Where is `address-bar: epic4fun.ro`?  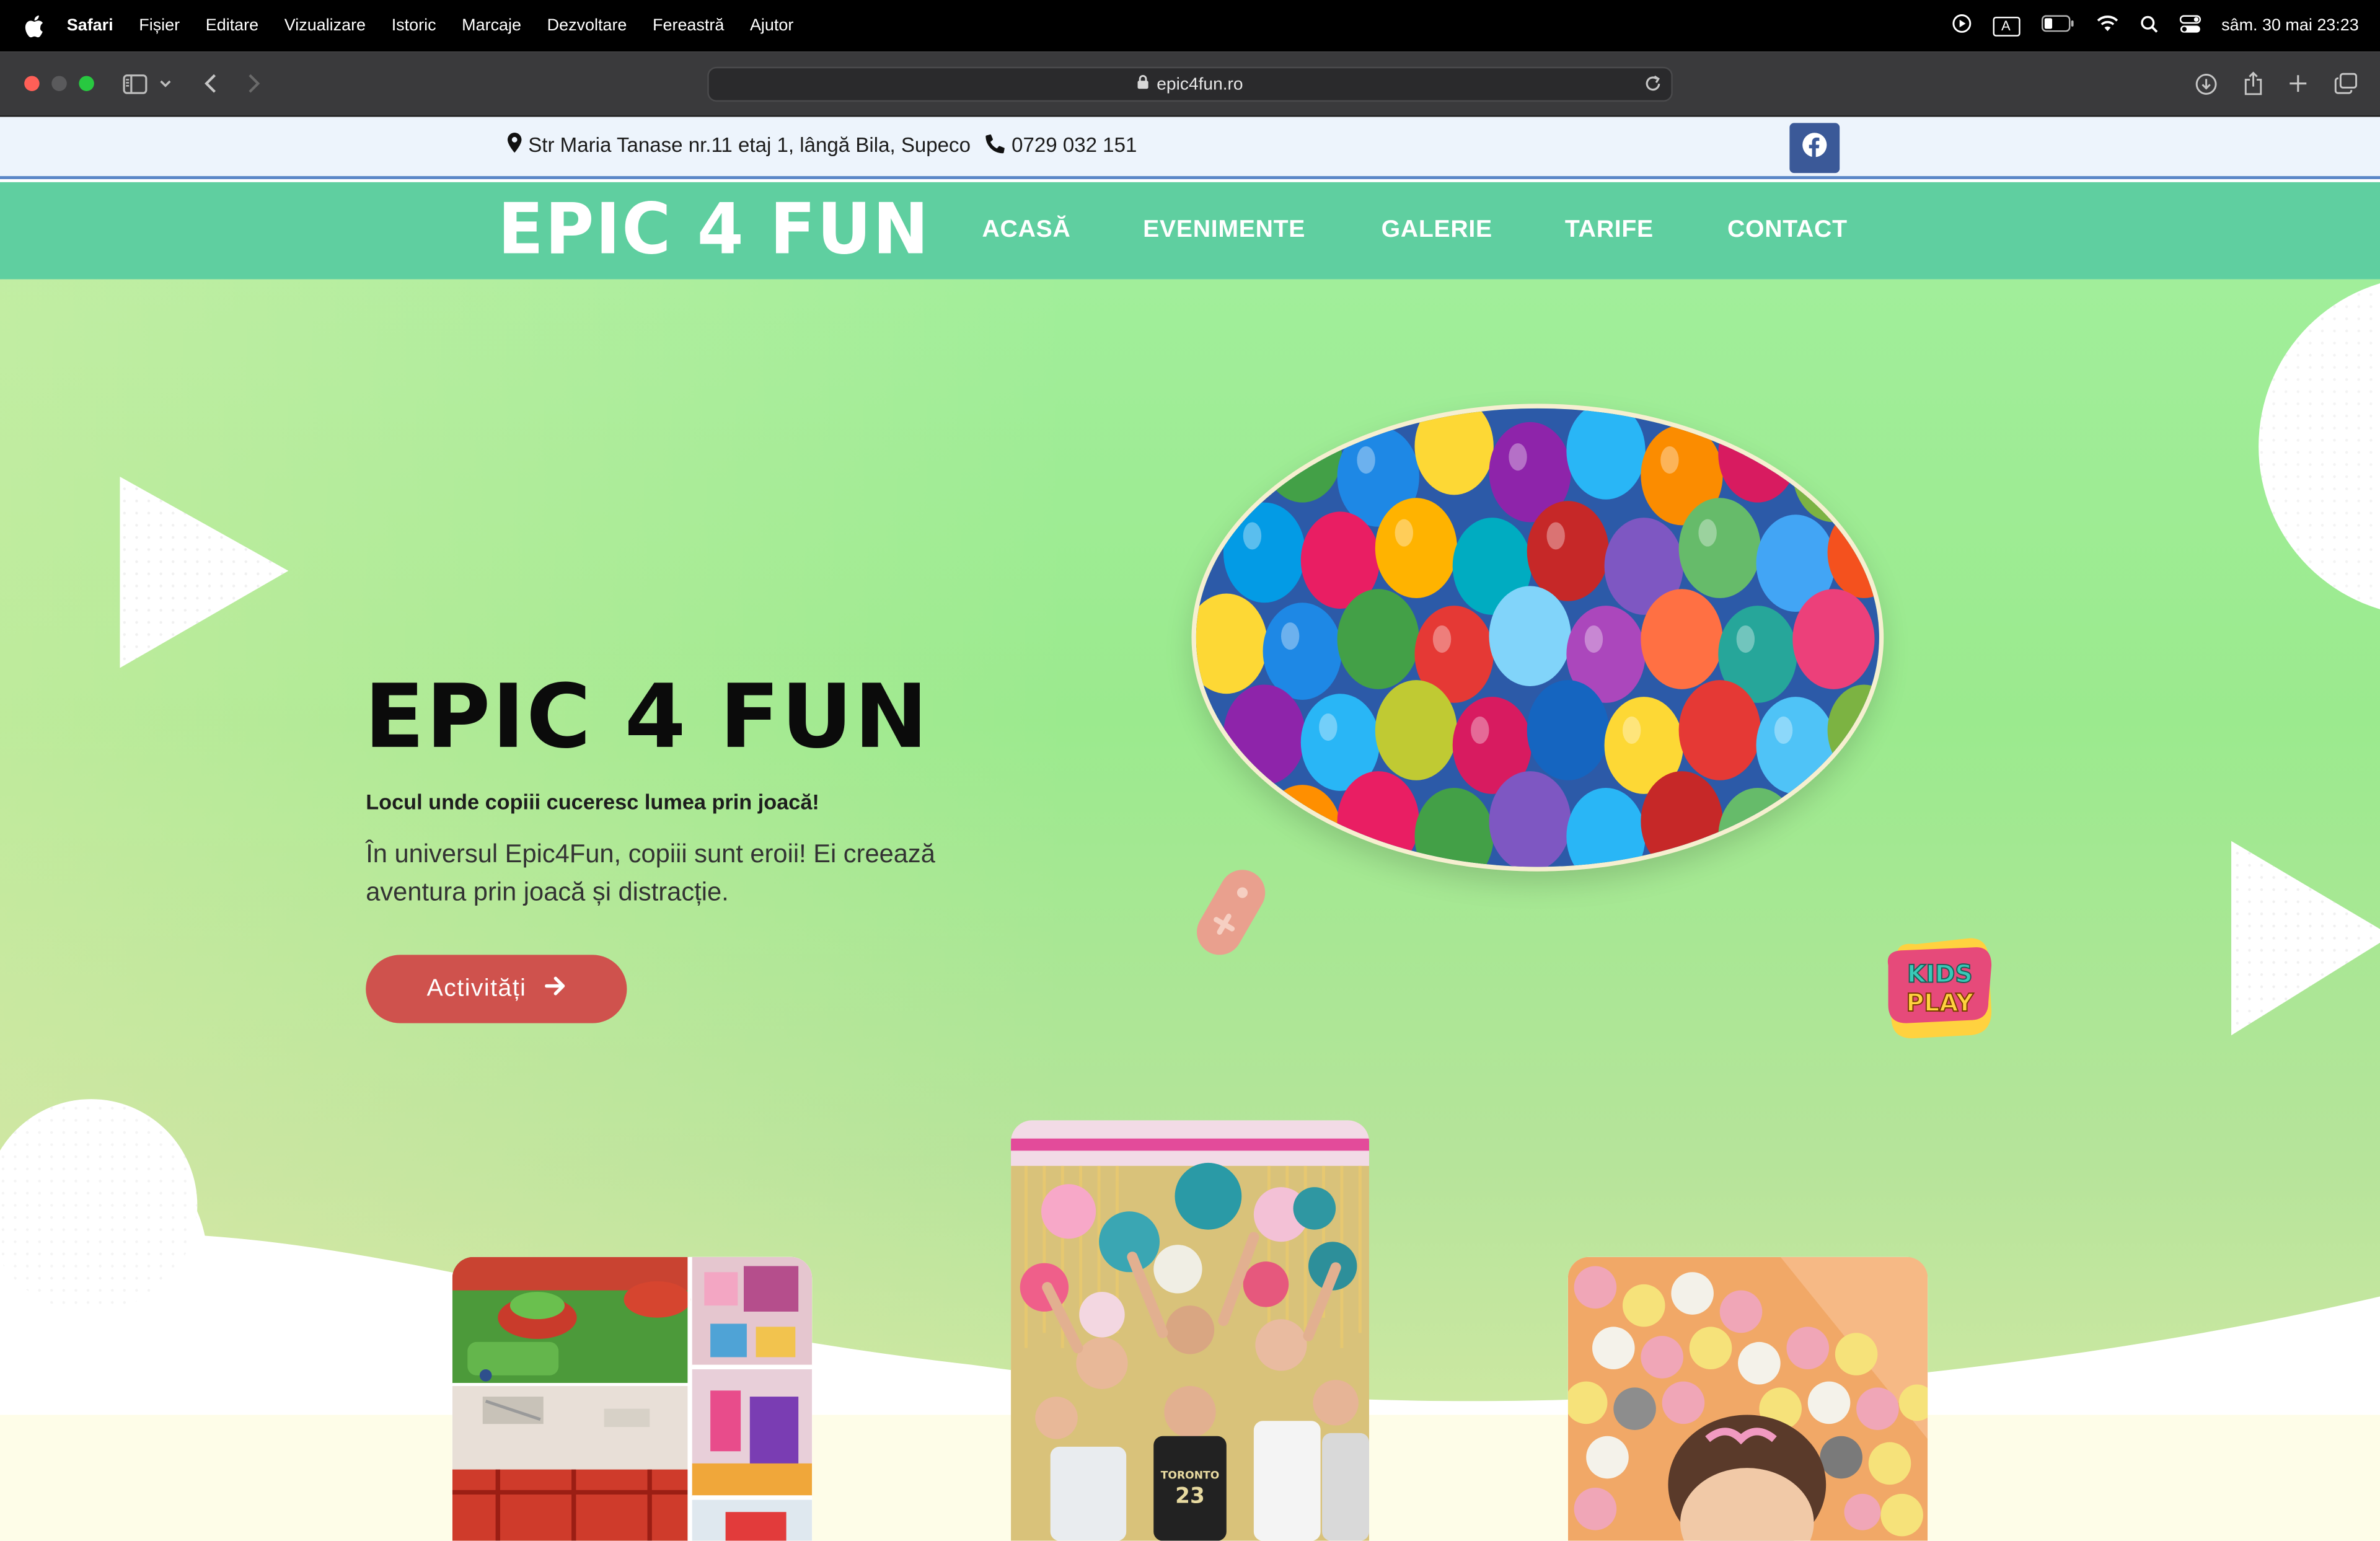
address-bar: epic4fun.ro is located at coordinates (1190, 84).